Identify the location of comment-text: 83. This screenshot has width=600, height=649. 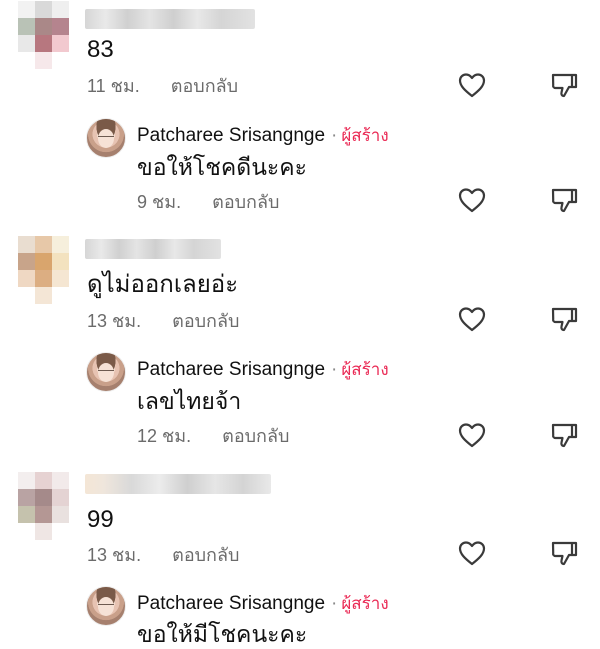
(100, 49).